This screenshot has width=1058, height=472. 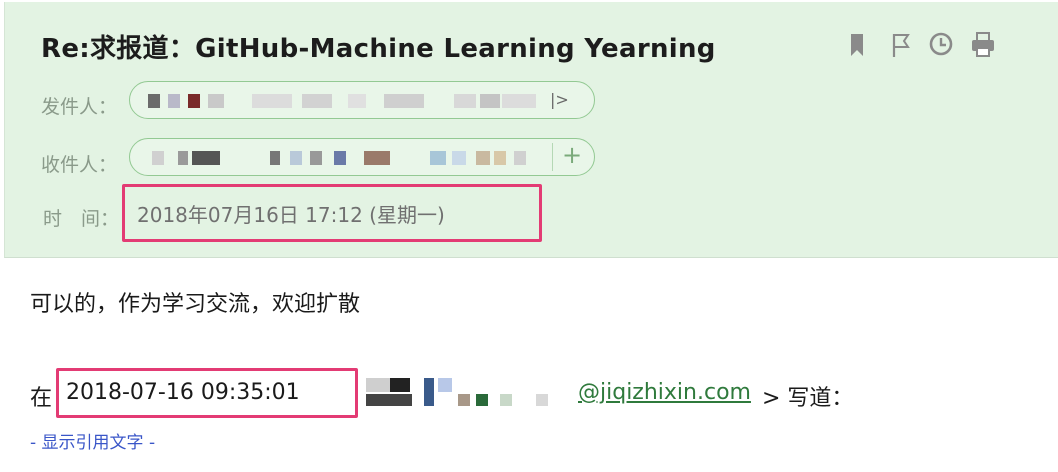 I want to click on message-body: 可以的，作为学习交流，欢迎扩散, so click(x=195, y=304).